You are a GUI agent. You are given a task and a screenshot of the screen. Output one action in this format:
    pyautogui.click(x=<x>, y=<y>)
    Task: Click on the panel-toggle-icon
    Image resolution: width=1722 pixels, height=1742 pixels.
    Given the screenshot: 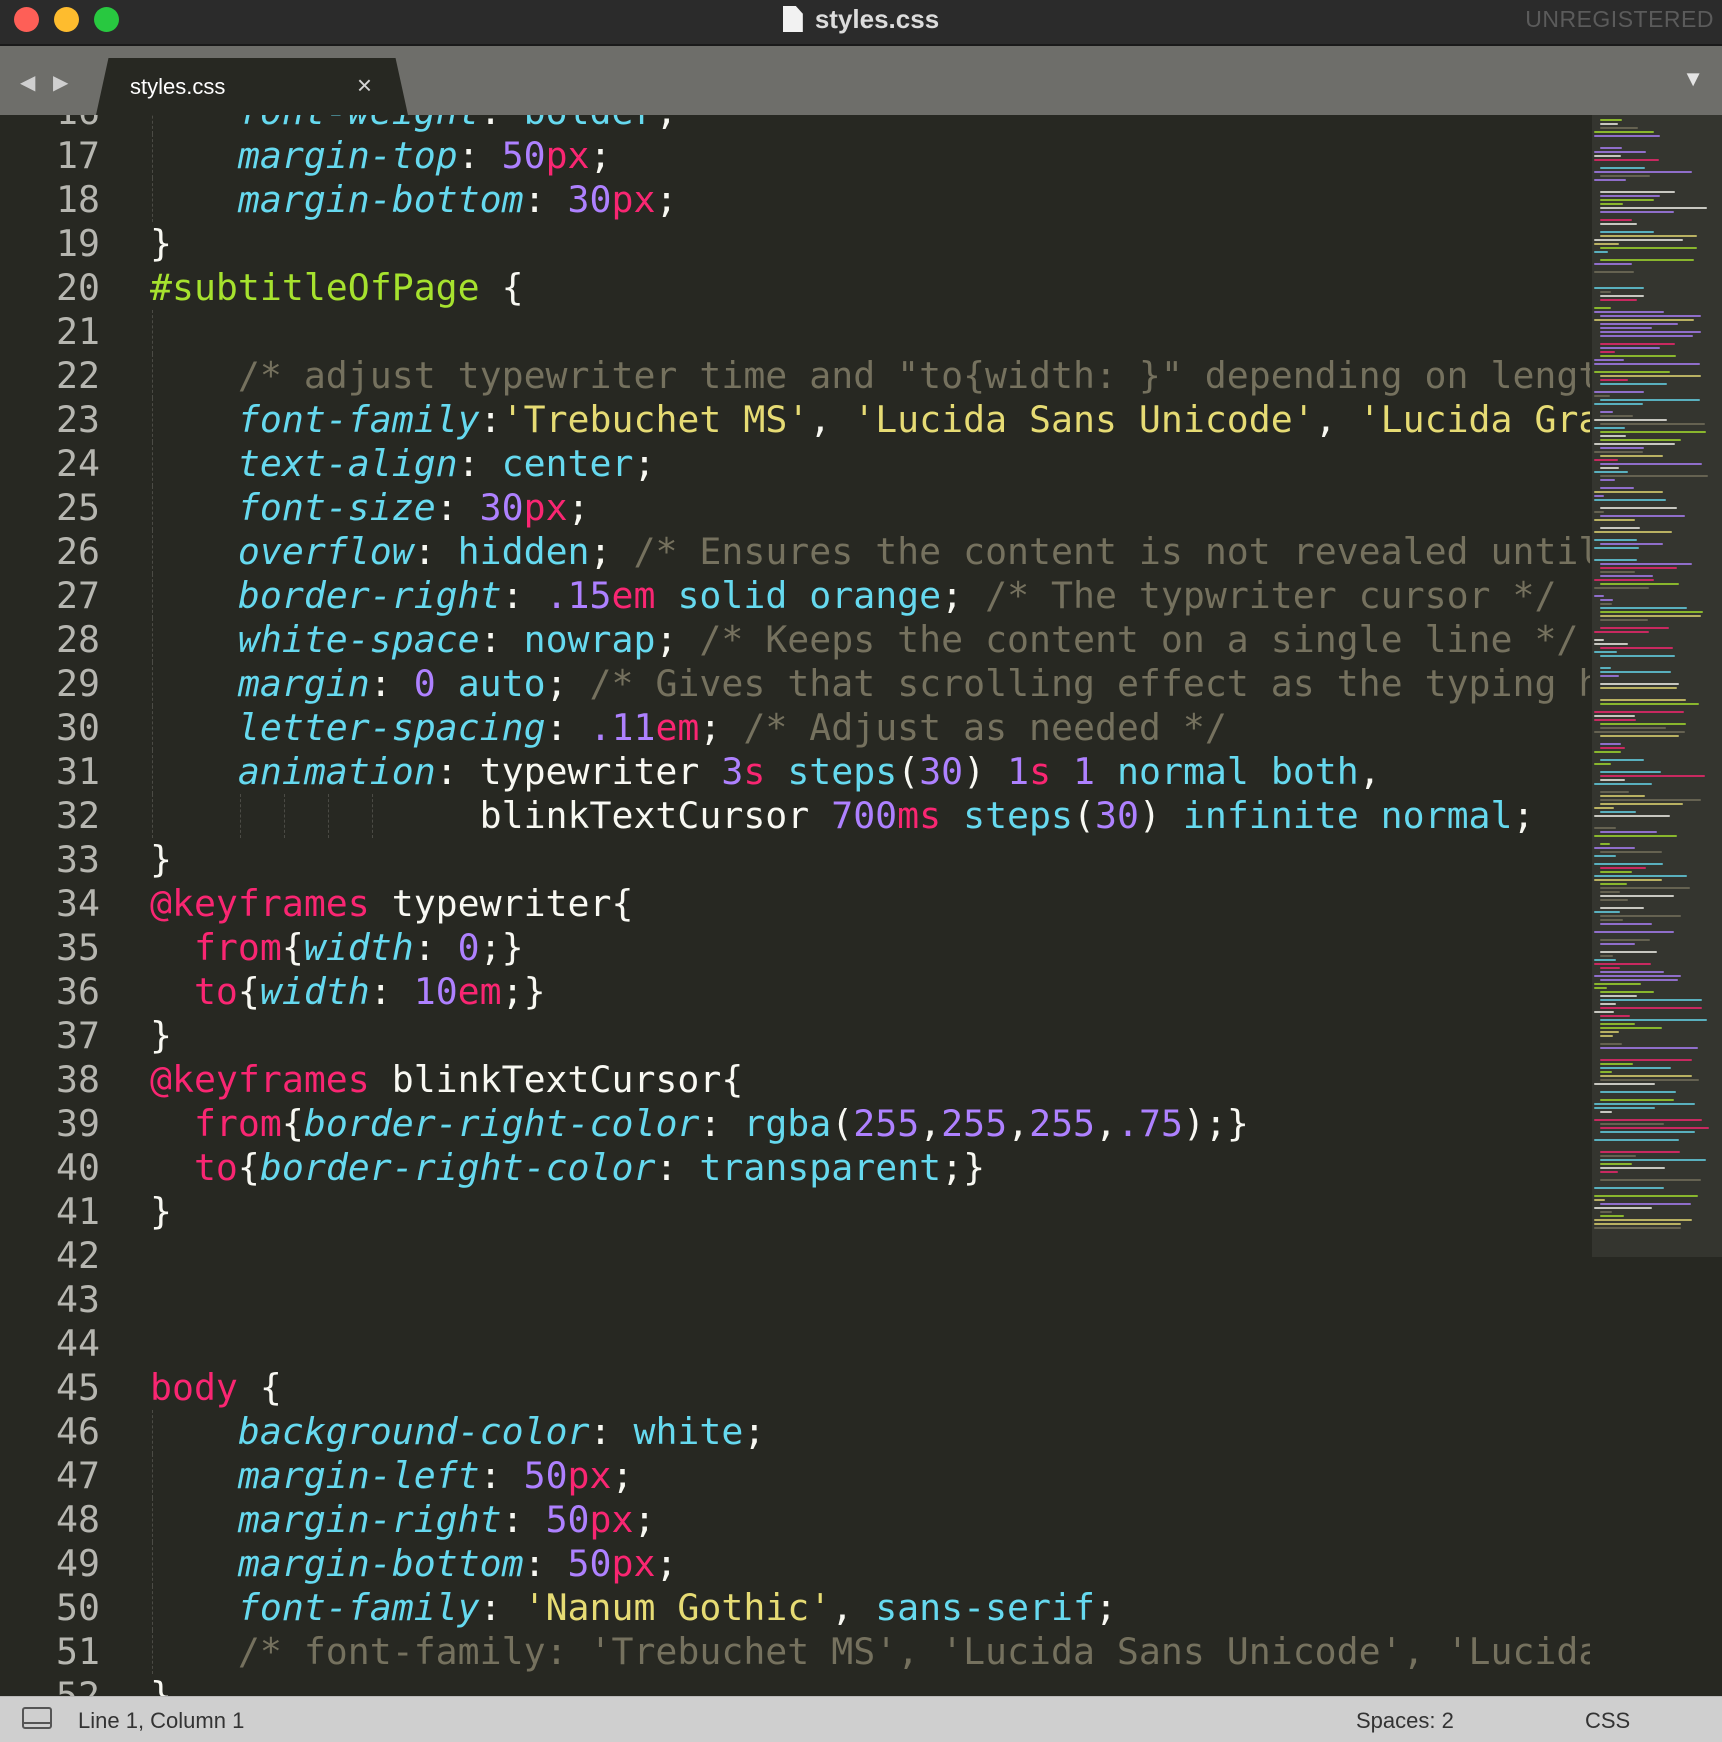 What is the action you would take?
    pyautogui.click(x=37, y=1718)
    